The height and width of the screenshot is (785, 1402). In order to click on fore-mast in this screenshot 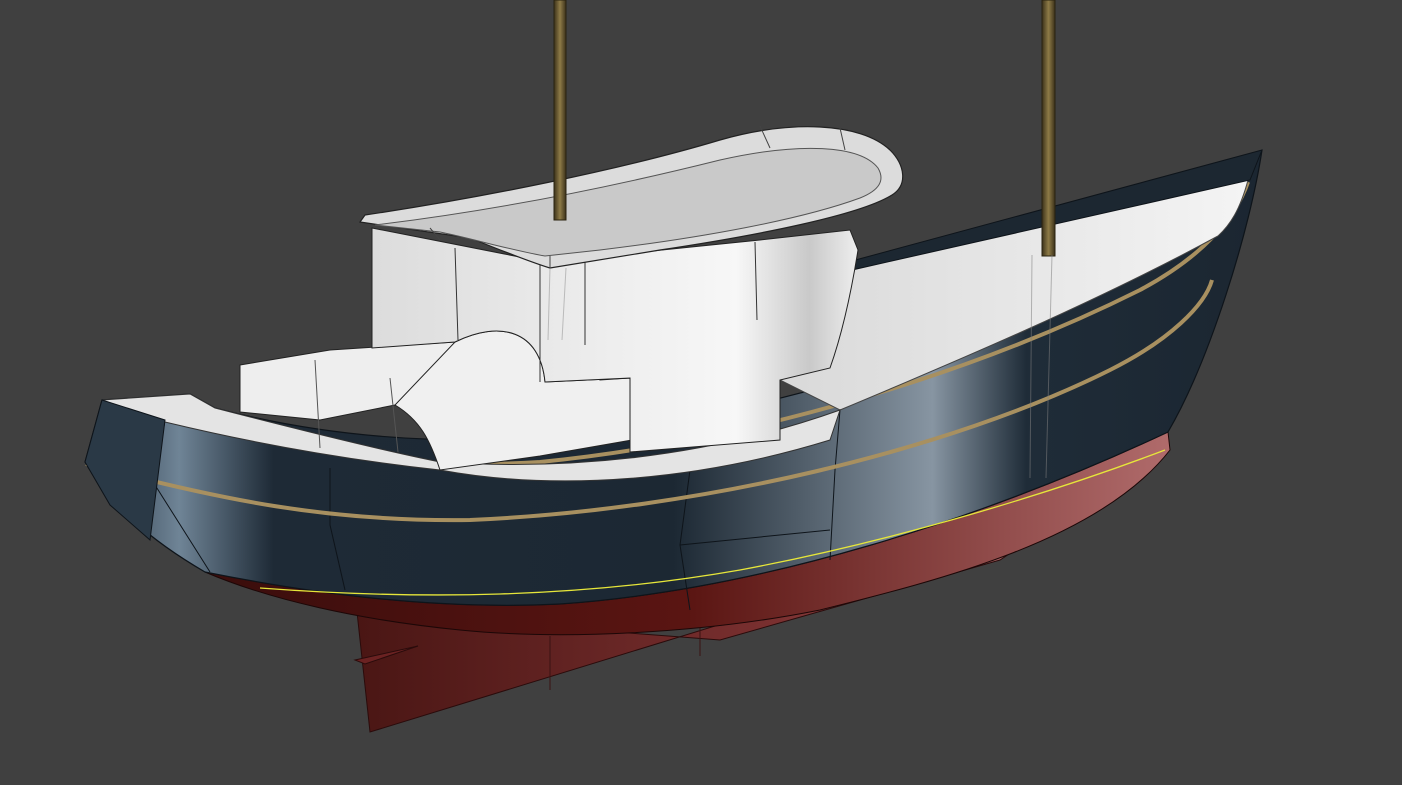, I will do `click(1048, 128)`.